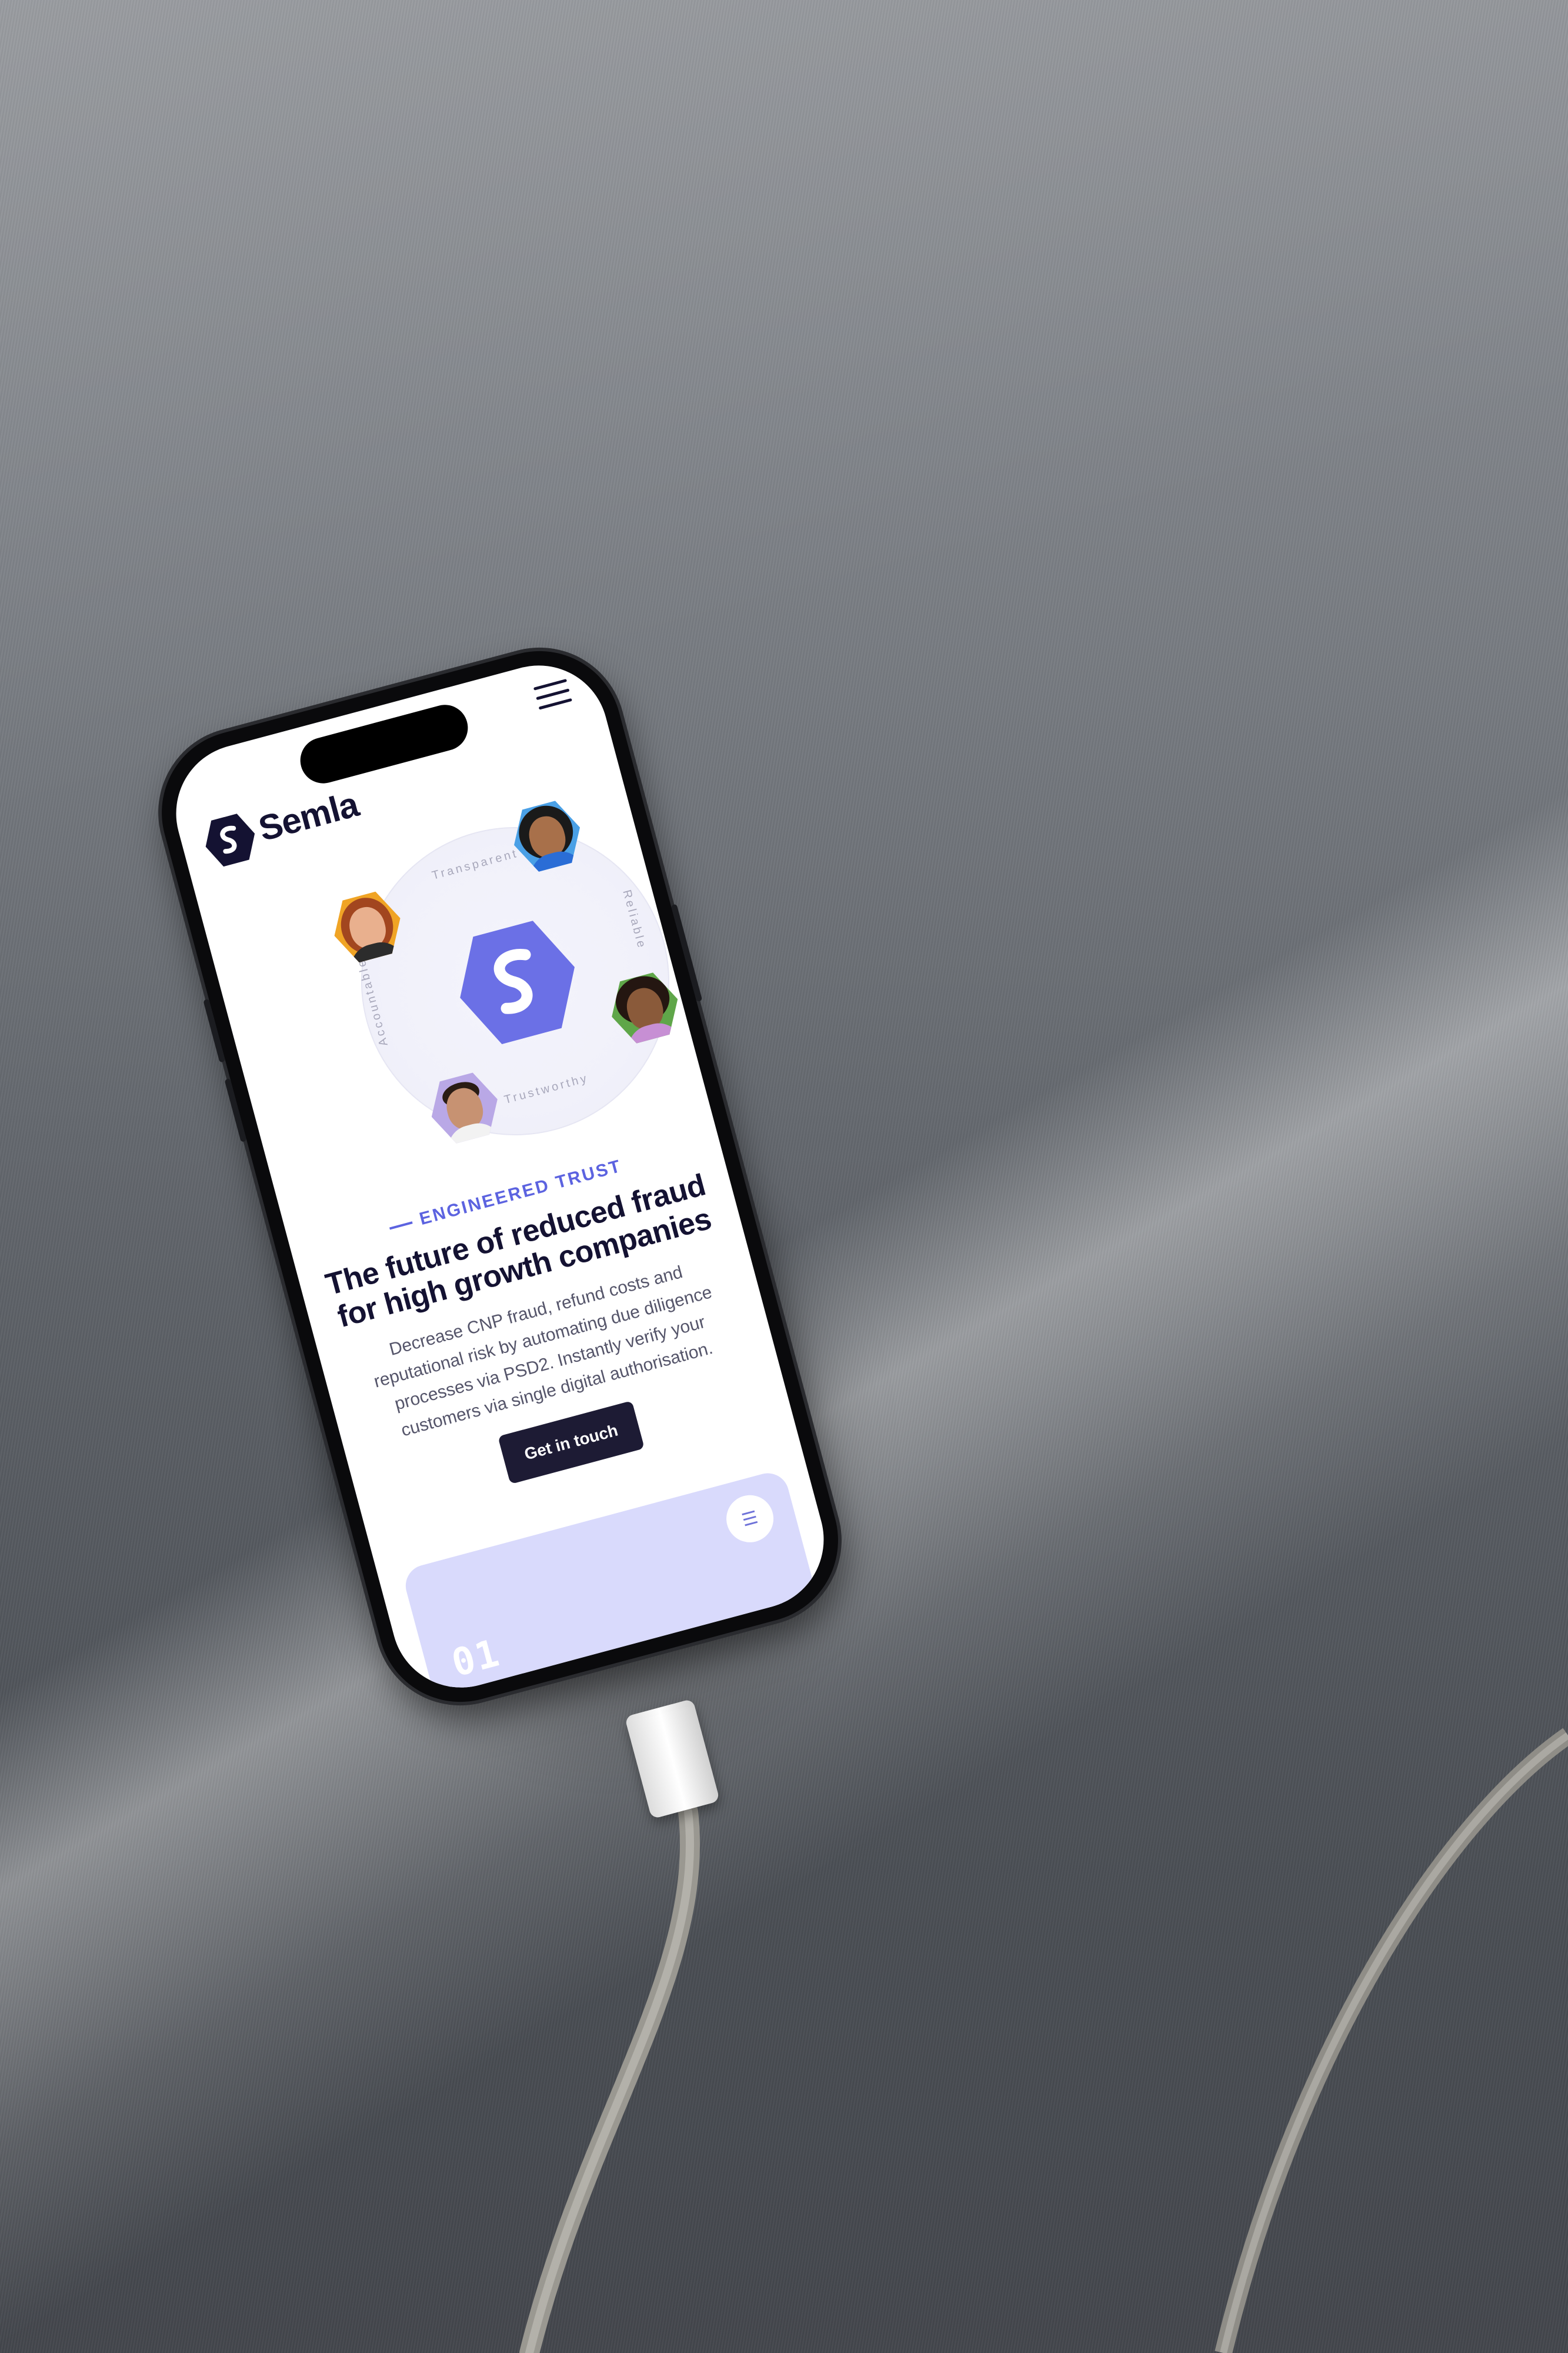  I want to click on semla-logo-icon, so click(230, 840).